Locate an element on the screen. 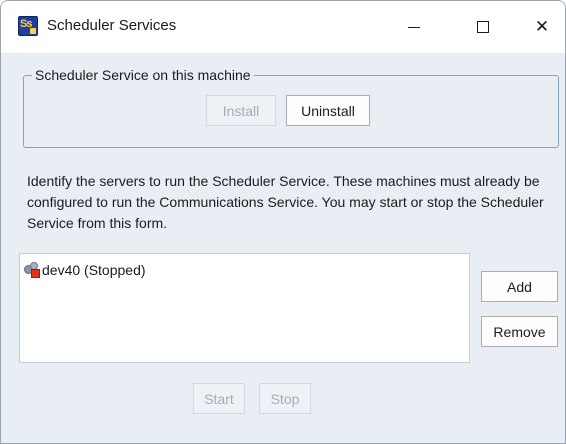 The height and width of the screenshot is (444, 566). maximize-button is located at coordinates (483, 27).